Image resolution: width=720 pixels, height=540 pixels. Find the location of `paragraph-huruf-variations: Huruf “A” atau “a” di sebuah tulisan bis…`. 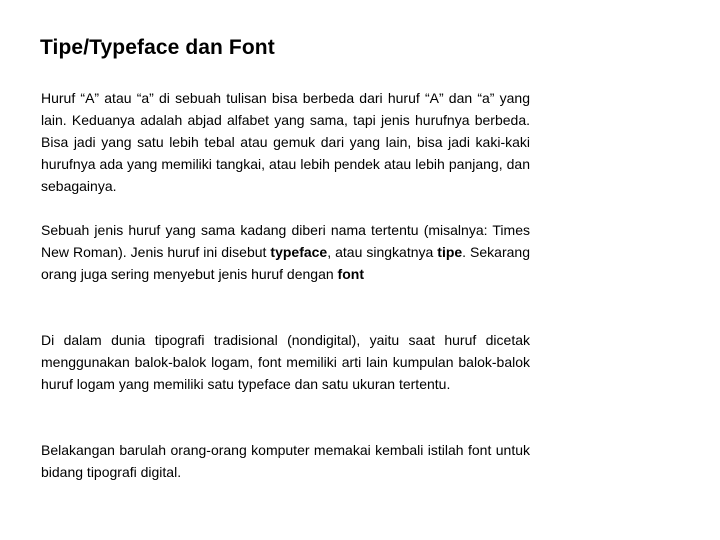

paragraph-huruf-variations: Huruf “A” atau “a” di sebuah tulisan bis… is located at coordinates (285, 142).